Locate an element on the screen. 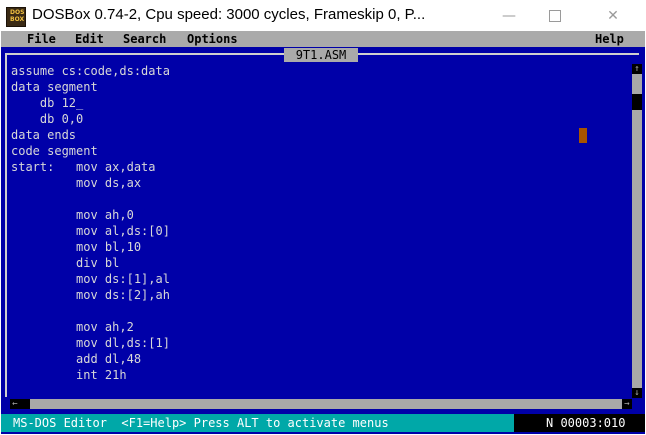 The height and width of the screenshot is (435, 646). cursor-position-text: N 00003:010 is located at coordinates (586, 423).